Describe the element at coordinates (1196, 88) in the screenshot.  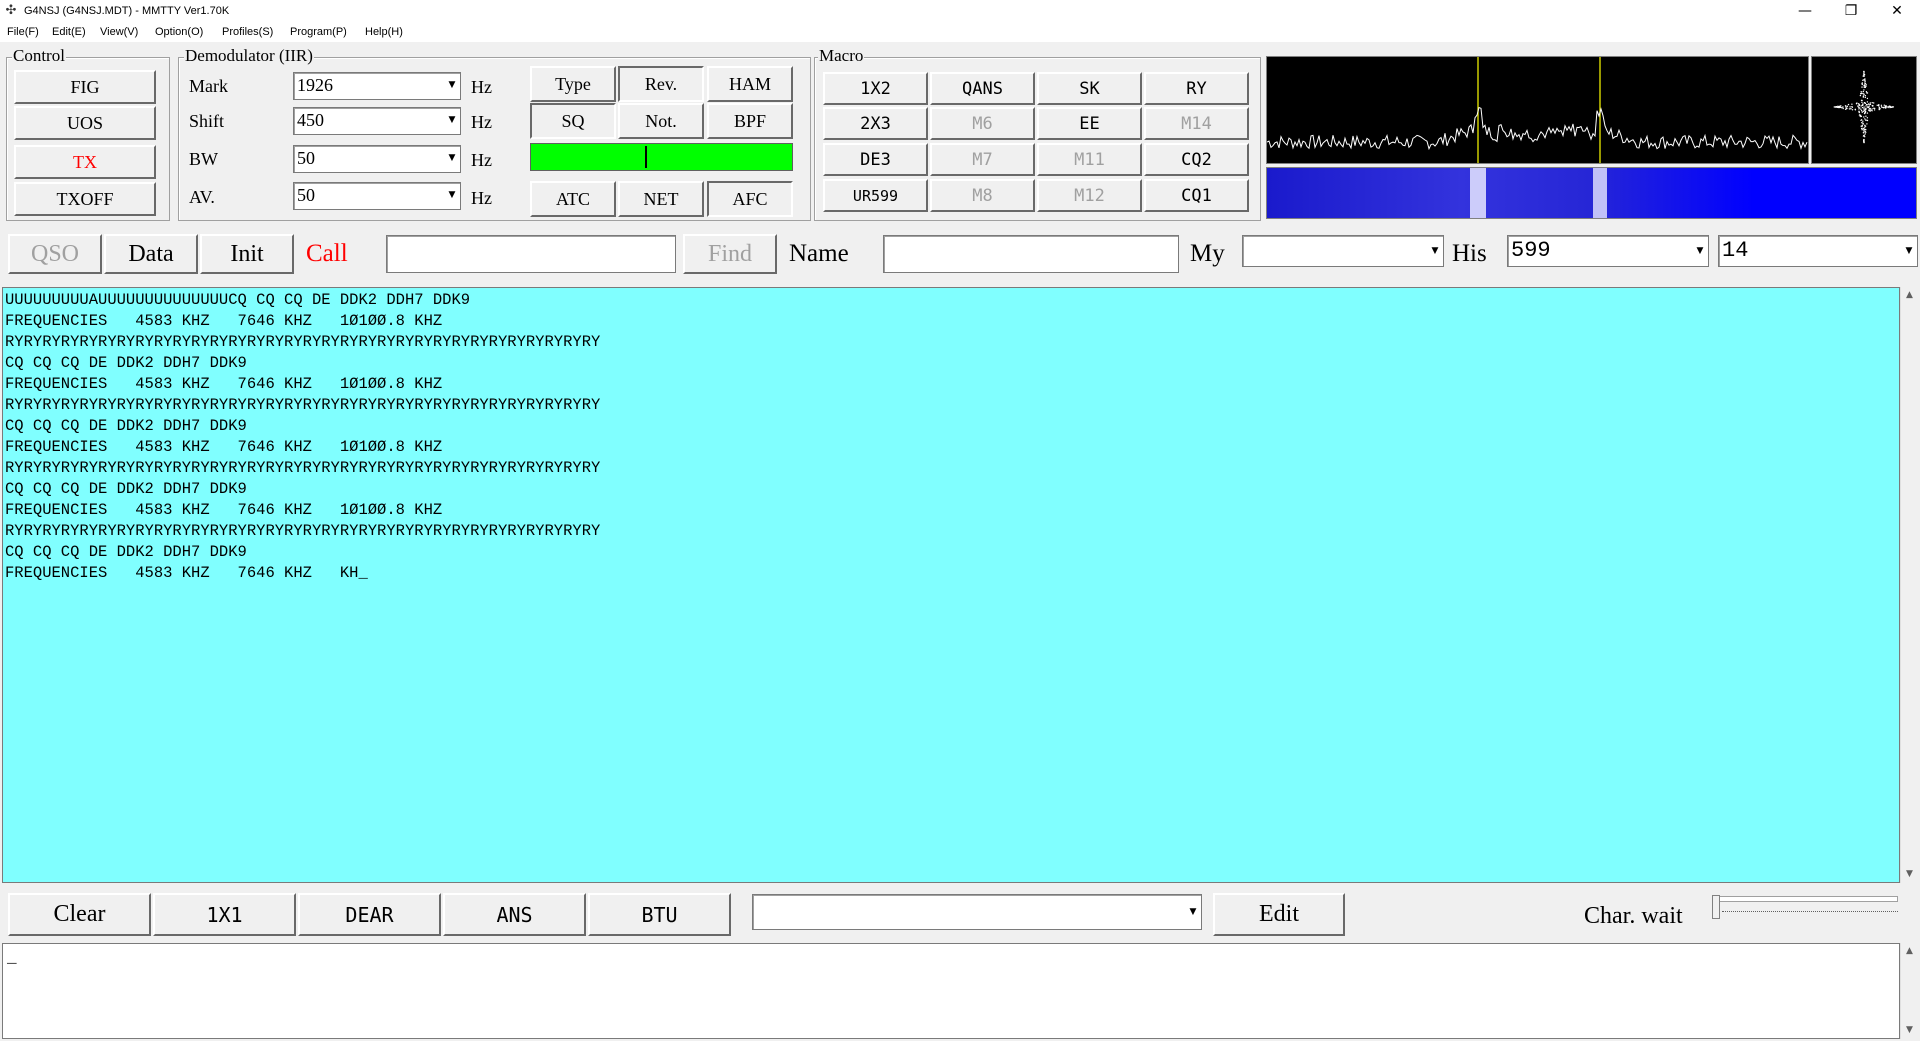
I see `macro-ry-button: RY` at that location.